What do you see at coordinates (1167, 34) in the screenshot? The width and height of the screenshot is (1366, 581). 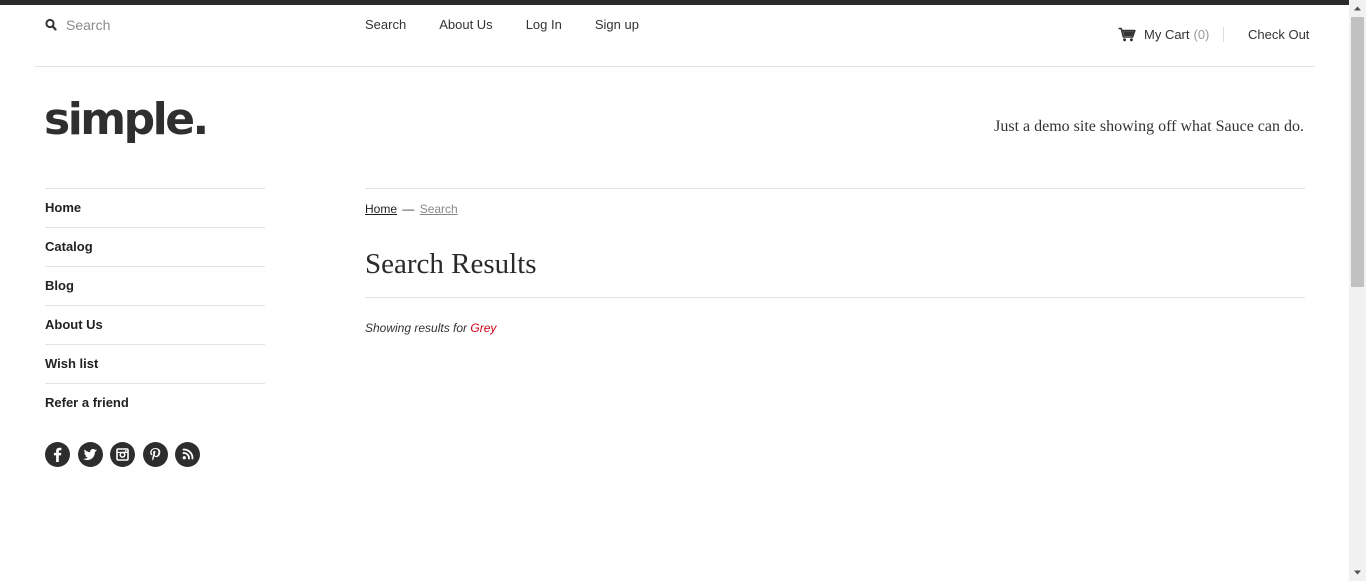 I see `cart-label: My Cart` at bounding box center [1167, 34].